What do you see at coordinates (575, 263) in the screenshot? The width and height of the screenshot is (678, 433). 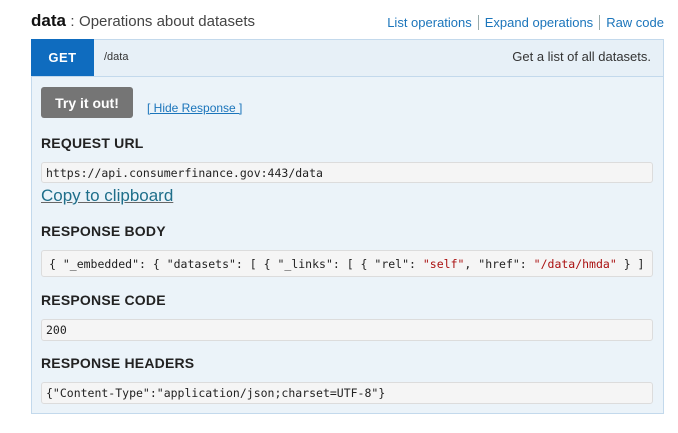 I see `response-body-string-href: "/data/hmda"` at bounding box center [575, 263].